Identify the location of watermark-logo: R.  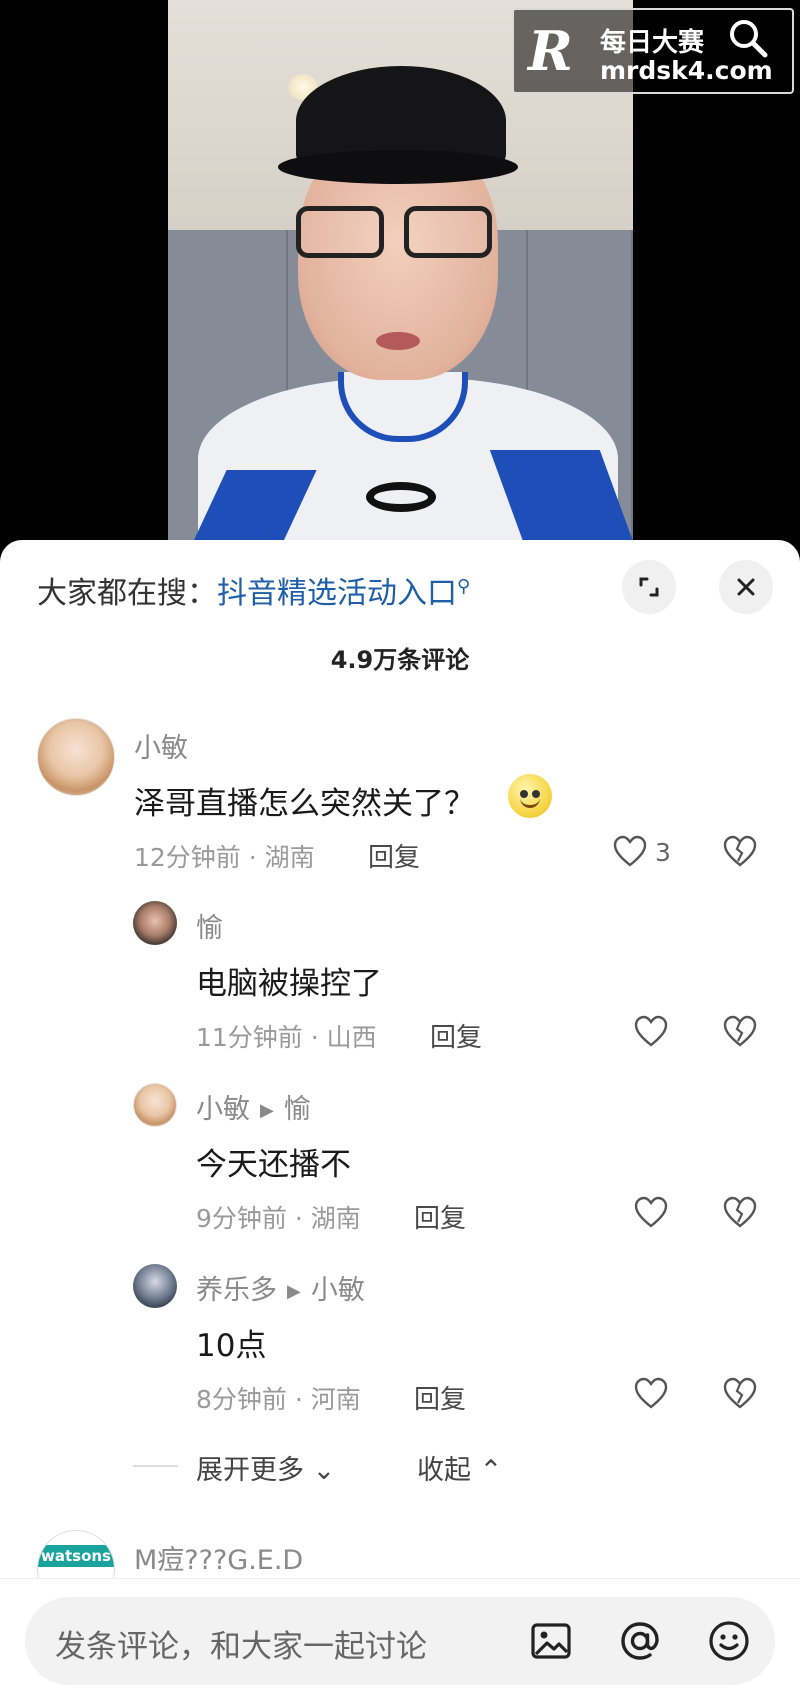
(550, 51).